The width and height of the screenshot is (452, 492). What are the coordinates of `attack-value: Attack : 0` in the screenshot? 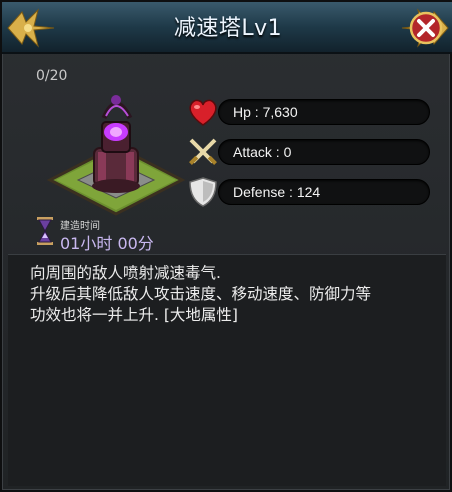 It's located at (262, 152).